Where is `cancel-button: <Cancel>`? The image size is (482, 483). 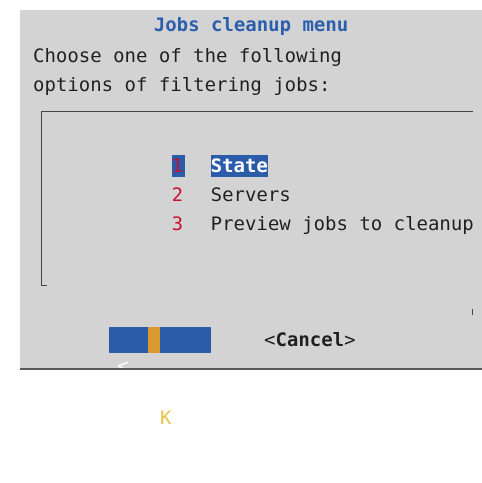
cancel-button: <Cancel> is located at coordinates (310, 340).